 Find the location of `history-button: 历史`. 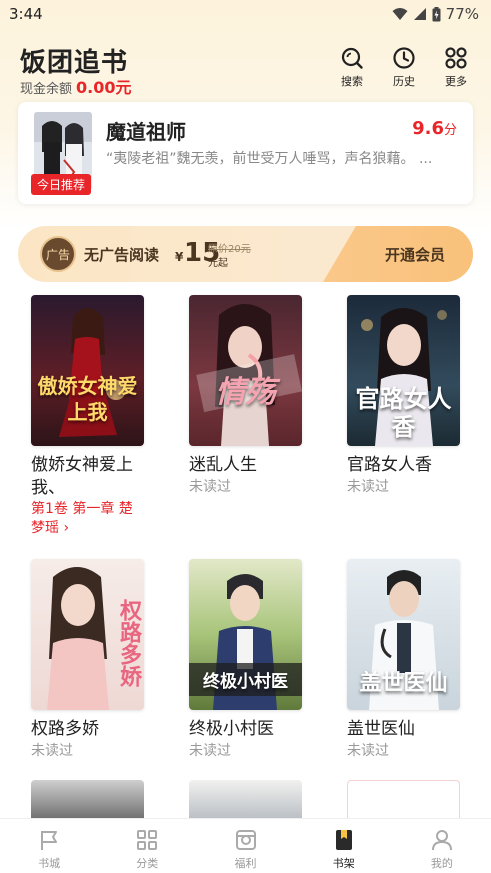

history-button: 历史 is located at coordinates (404, 67).